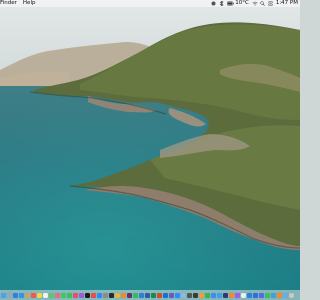  I want to click on dock-icon-dropbox, so click(249, 295).